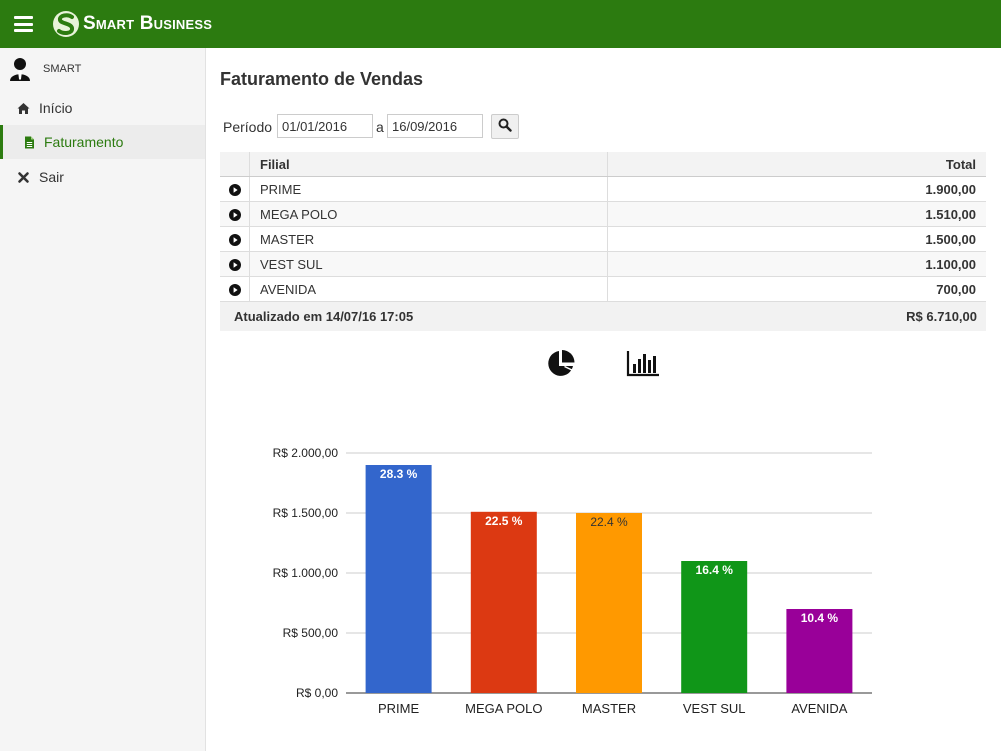 The height and width of the screenshot is (751, 1001). What do you see at coordinates (504, 521) in the screenshot?
I see `data-label: 22.5 %` at bounding box center [504, 521].